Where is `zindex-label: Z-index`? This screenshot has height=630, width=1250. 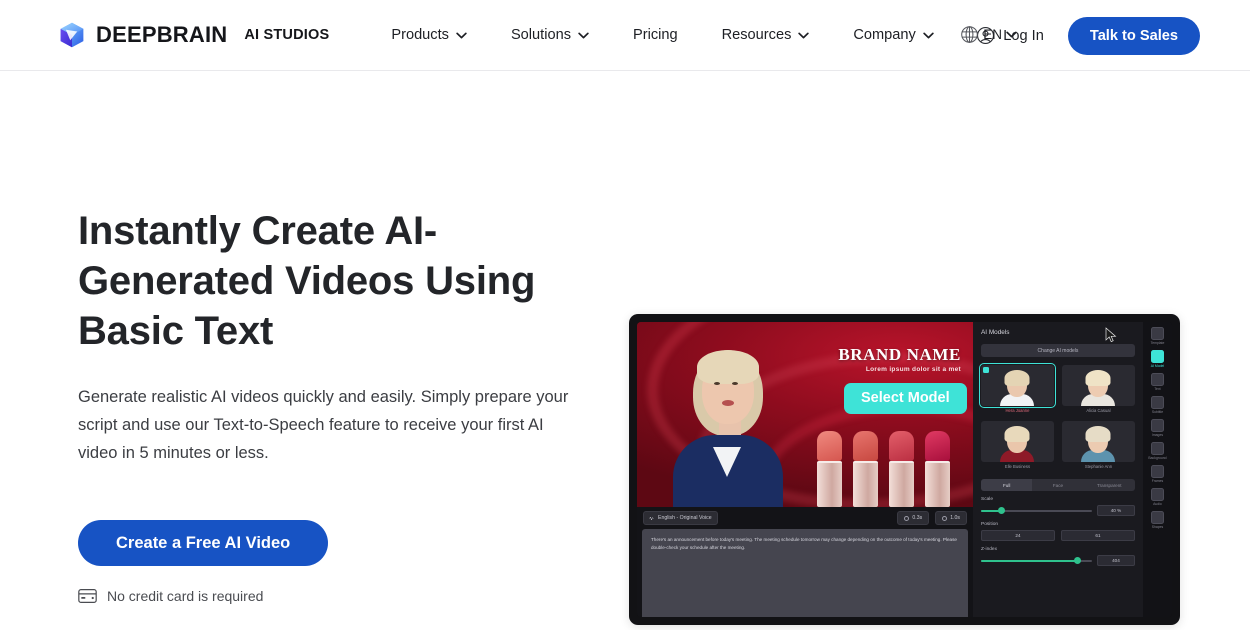 zindex-label: Z-index is located at coordinates (989, 549).